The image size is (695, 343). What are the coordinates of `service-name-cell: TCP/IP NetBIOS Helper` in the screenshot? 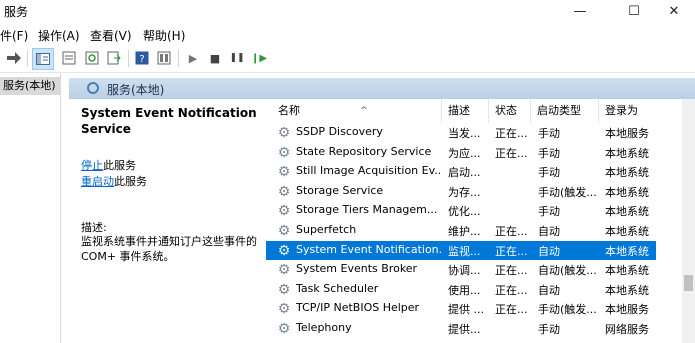 It's located at (358, 308).